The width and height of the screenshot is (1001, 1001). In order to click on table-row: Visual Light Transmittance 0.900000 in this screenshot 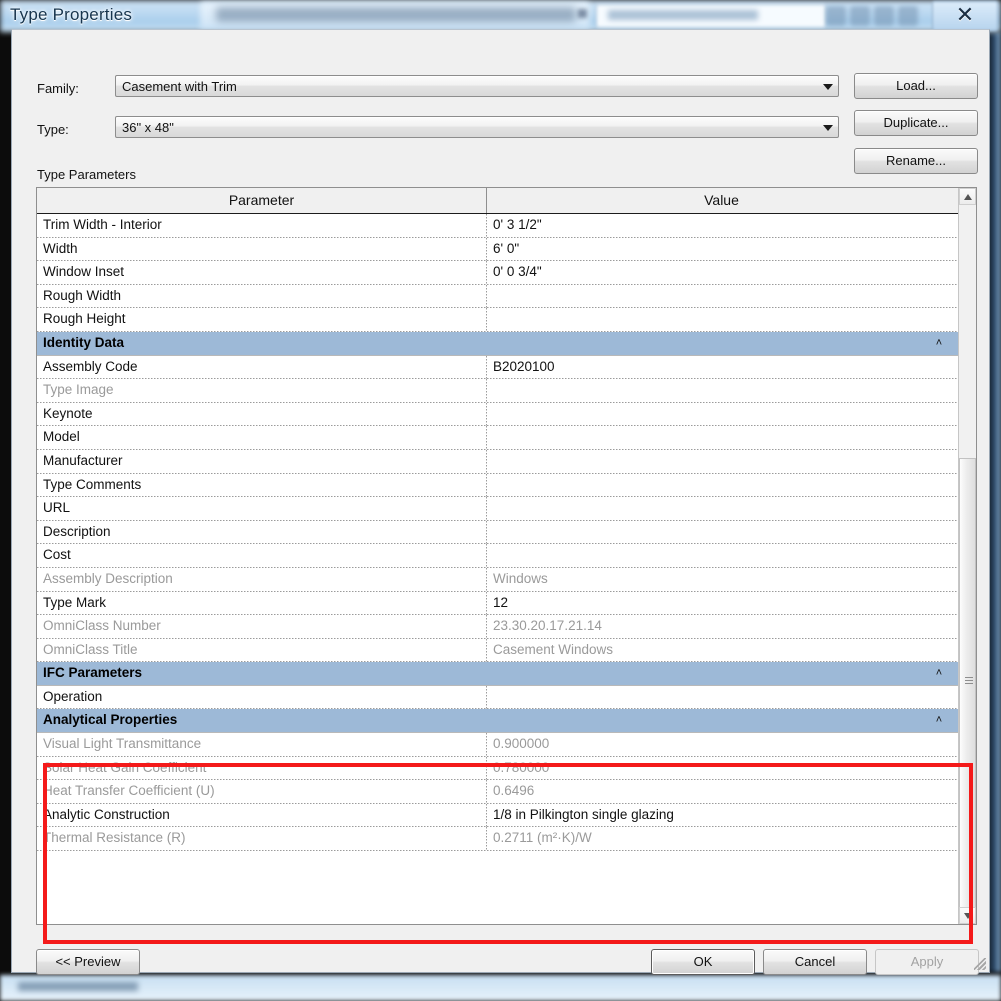, I will do `click(497, 745)`.